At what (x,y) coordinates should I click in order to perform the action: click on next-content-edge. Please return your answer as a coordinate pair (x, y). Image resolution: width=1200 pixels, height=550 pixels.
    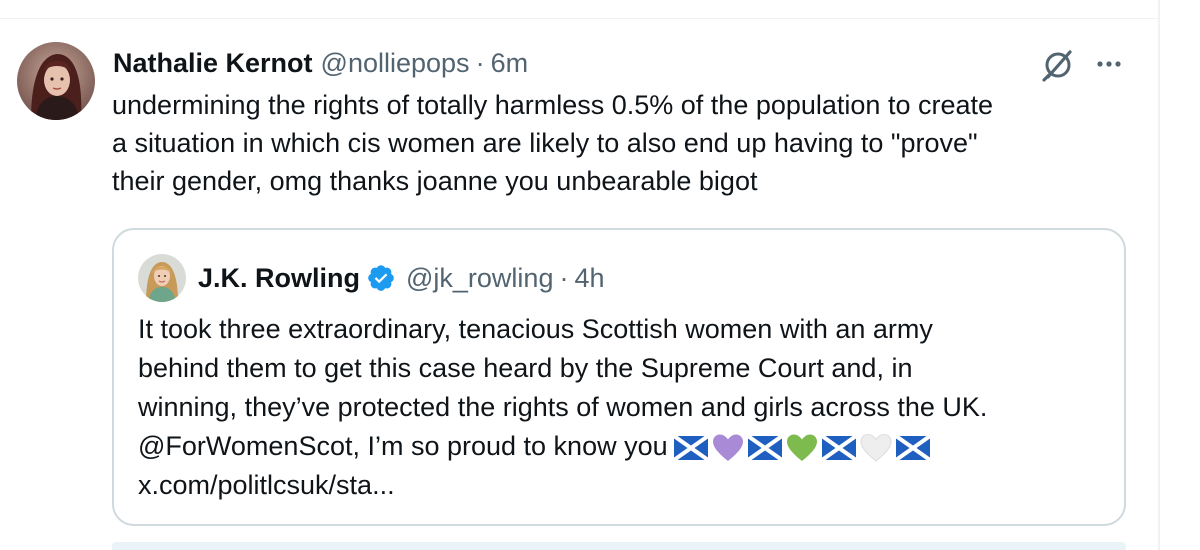
    Looking at the image, I should click on (619, 546).